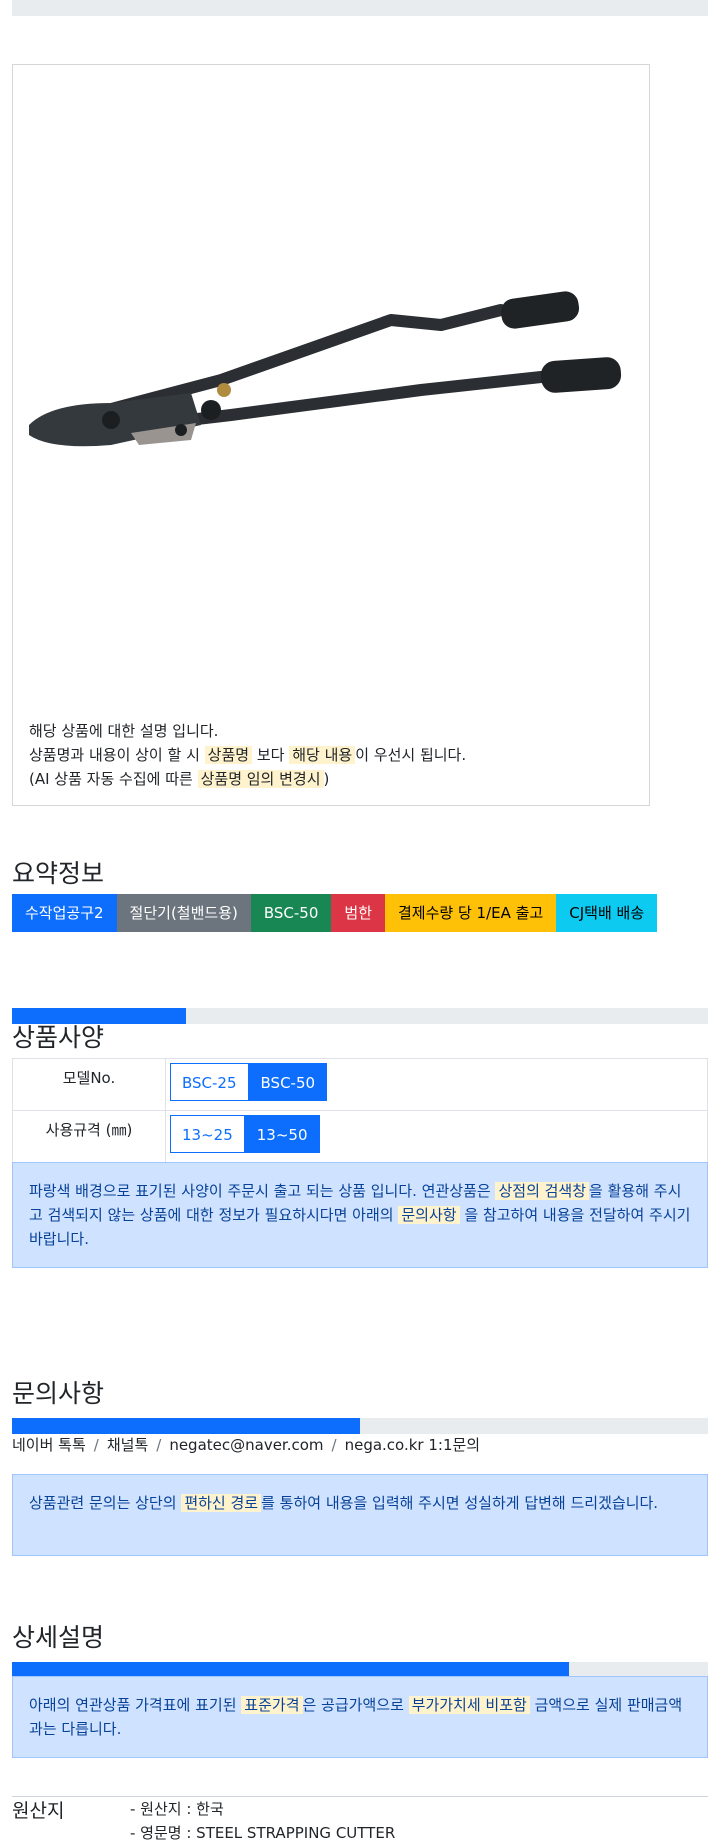  Describe the element at coordinates (353, 1705) in the screenshot. I see `notice-text: 은 공급가액으로` at that location.